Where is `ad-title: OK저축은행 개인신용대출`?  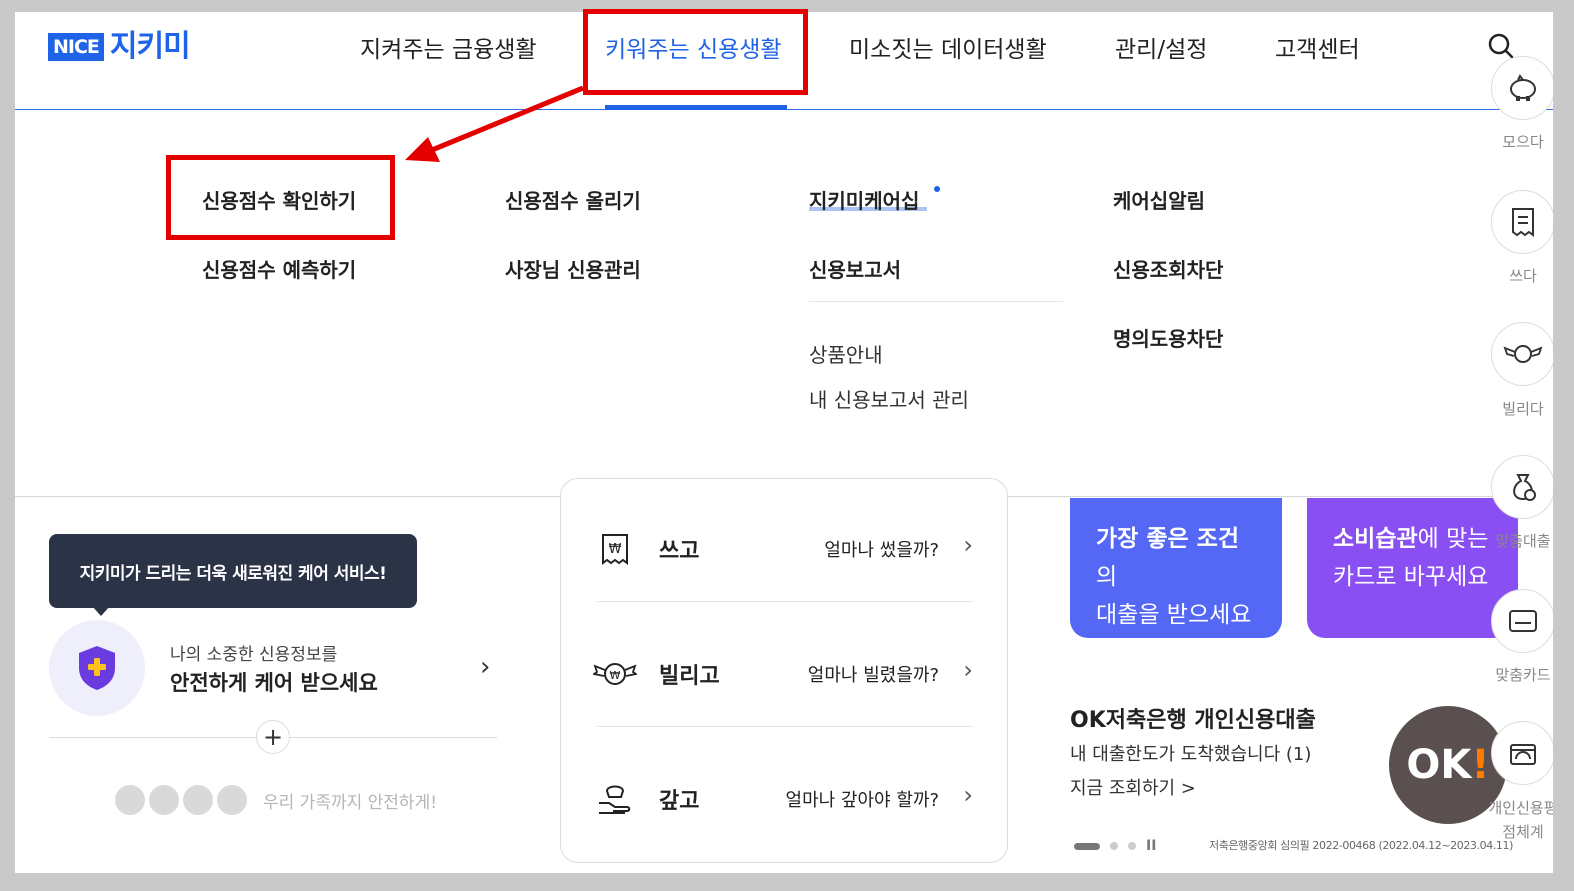 ad-title: OK저축은행 개인신용대출 is located at coordinates (1193, 718).